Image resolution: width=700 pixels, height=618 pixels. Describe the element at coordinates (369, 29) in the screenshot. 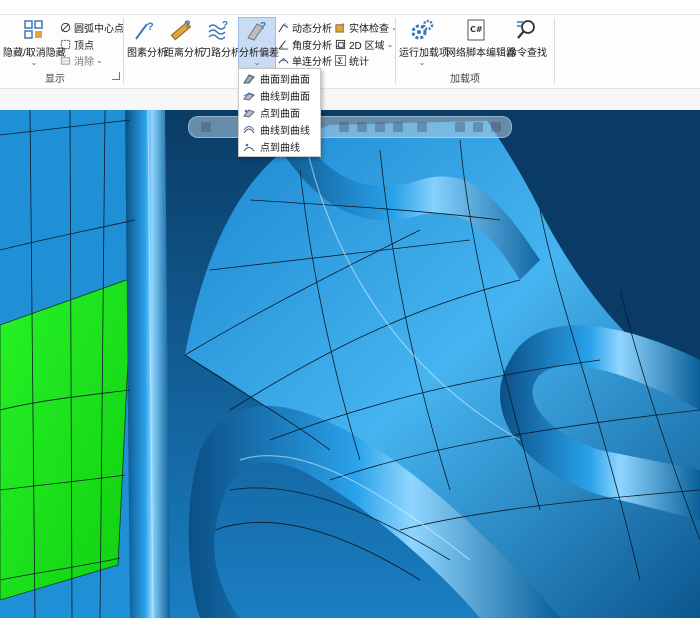

I see `solid-check-label: 实体检查` at that location.